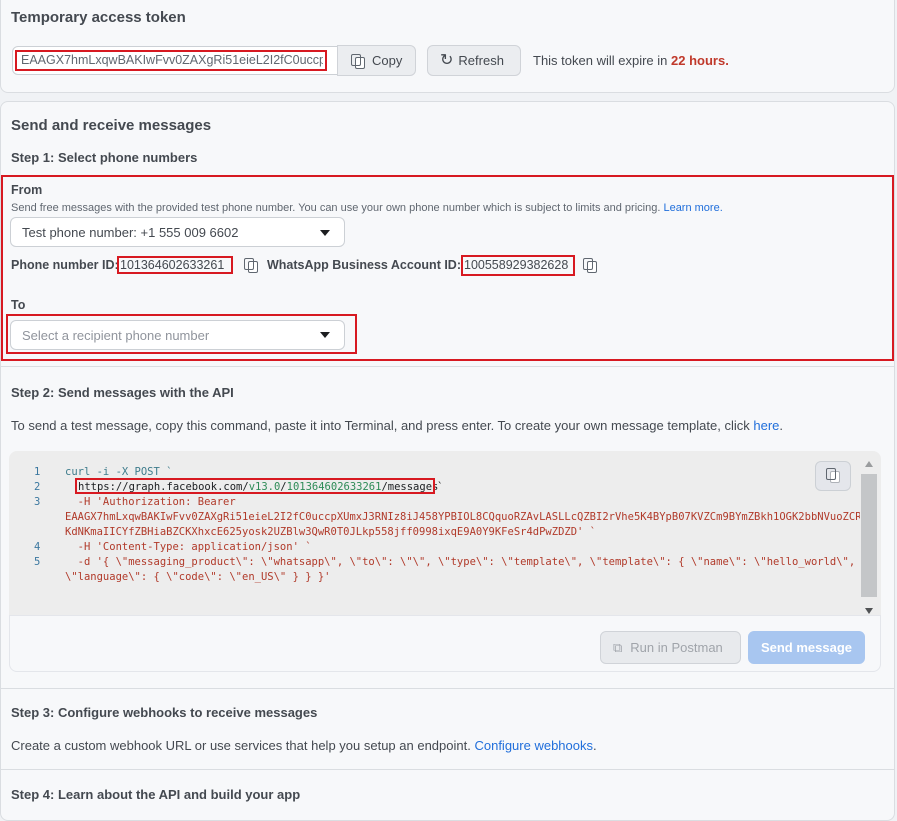 Image resolution: width=897 pixels, height=821 pixels. I want to click on from-caret-icon, so click(325, 233).